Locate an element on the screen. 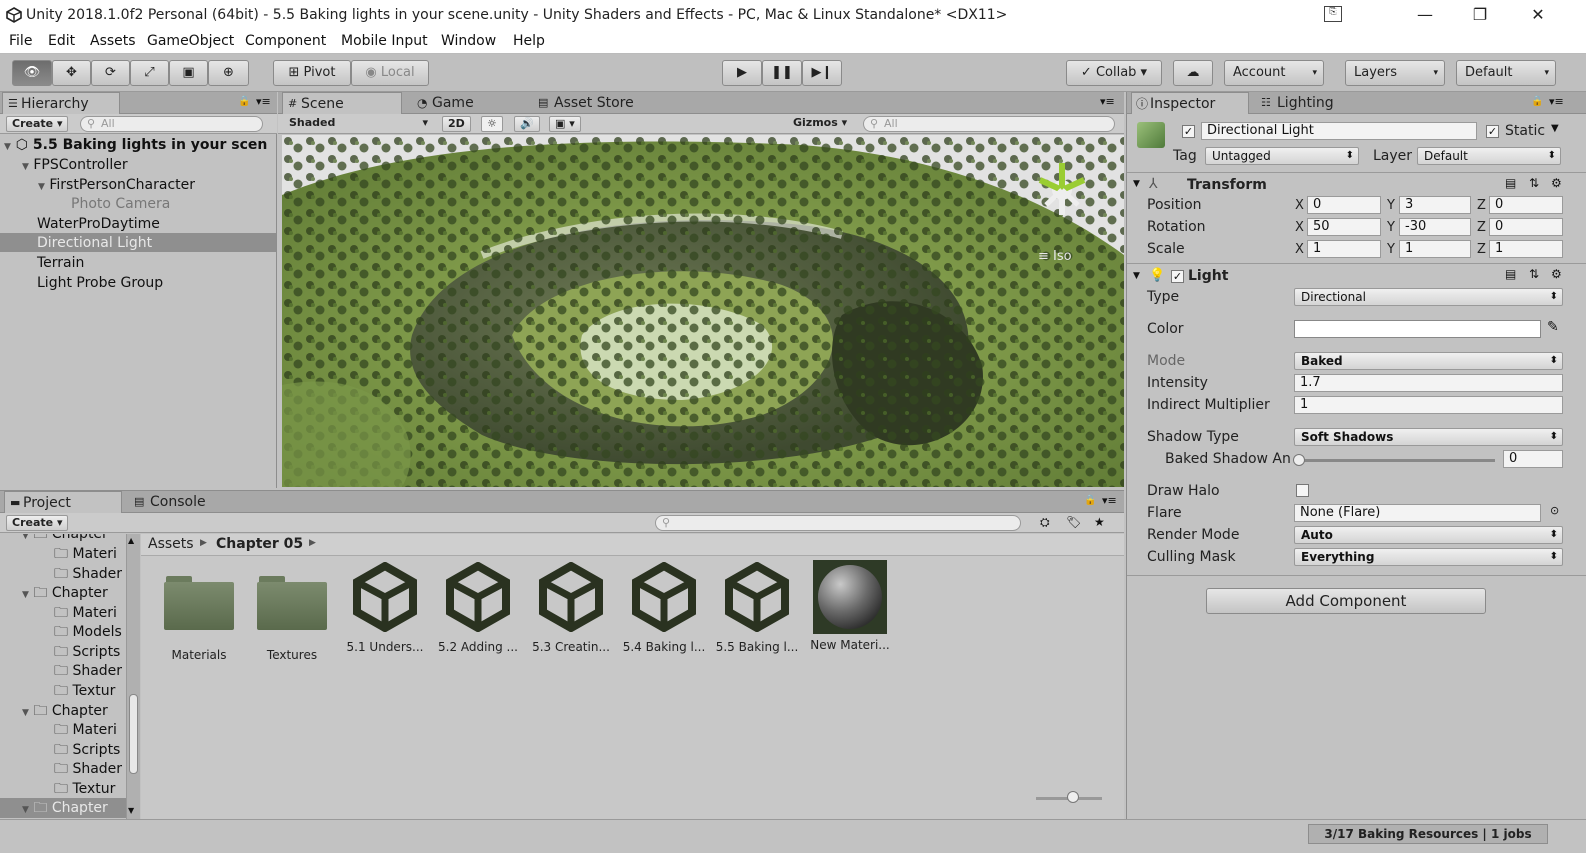 The height and width of the screenshot is (853, 1586). tab-lighting: ☷ Lighting is located at coordinates (1314, 103).